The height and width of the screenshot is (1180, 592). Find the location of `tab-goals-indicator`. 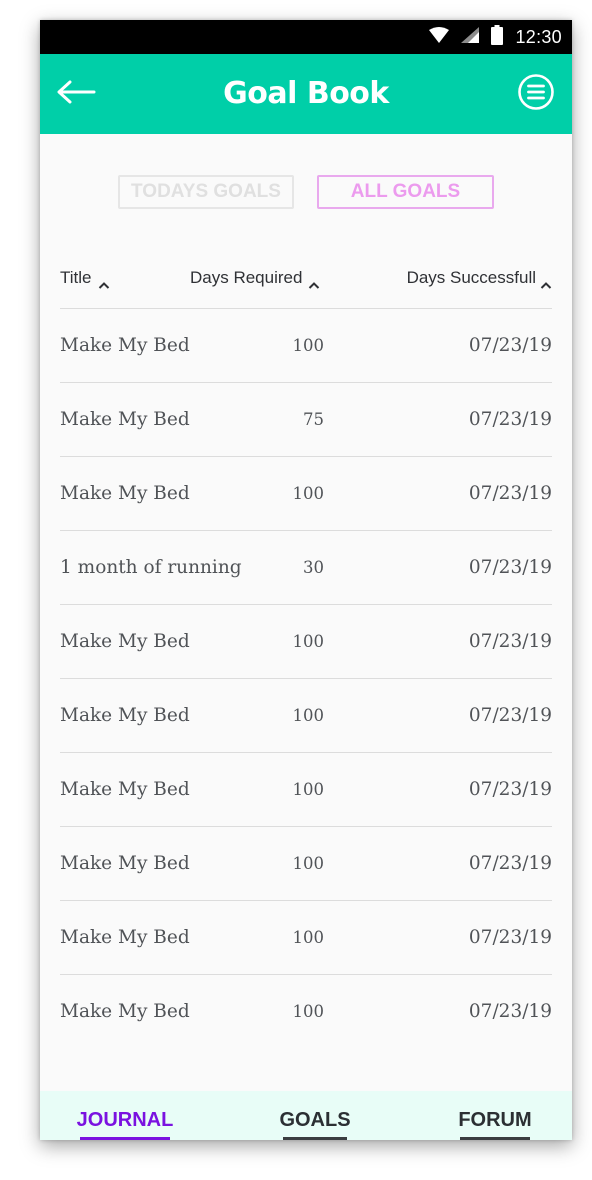

tab-goals-indicator is located at coordinates (315, 1138).